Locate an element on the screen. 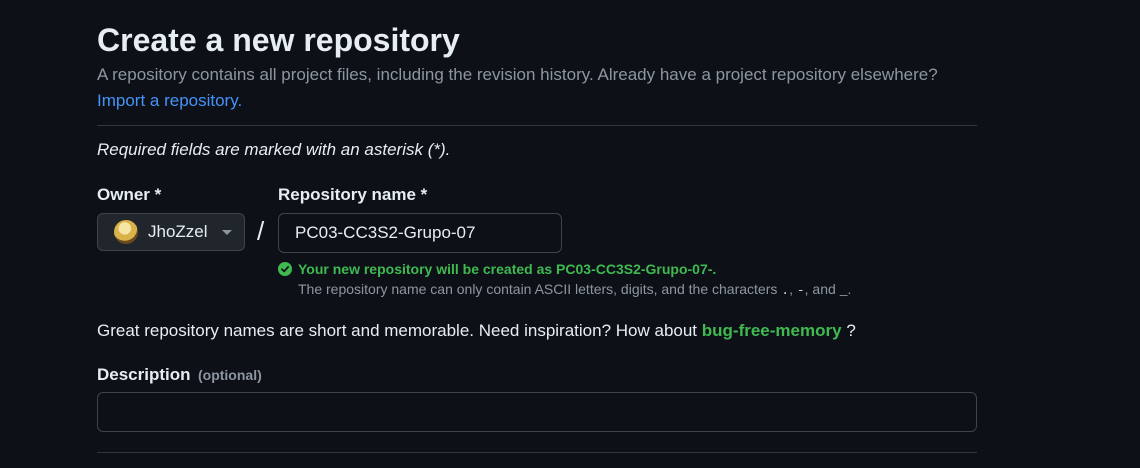 The image size is (1140, 468). page-title: Create a new repository is located at coordinates (278, 40).